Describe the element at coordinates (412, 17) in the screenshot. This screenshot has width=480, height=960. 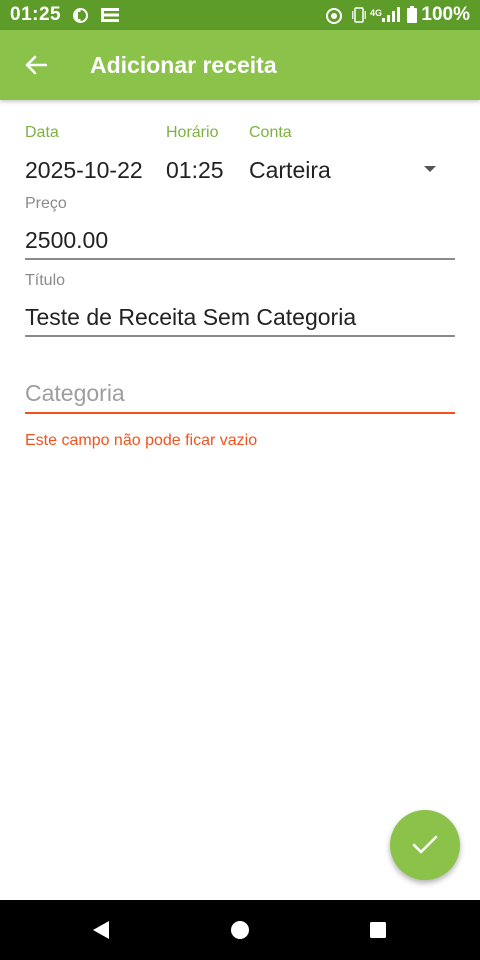
I see `battery-icon` at that location.